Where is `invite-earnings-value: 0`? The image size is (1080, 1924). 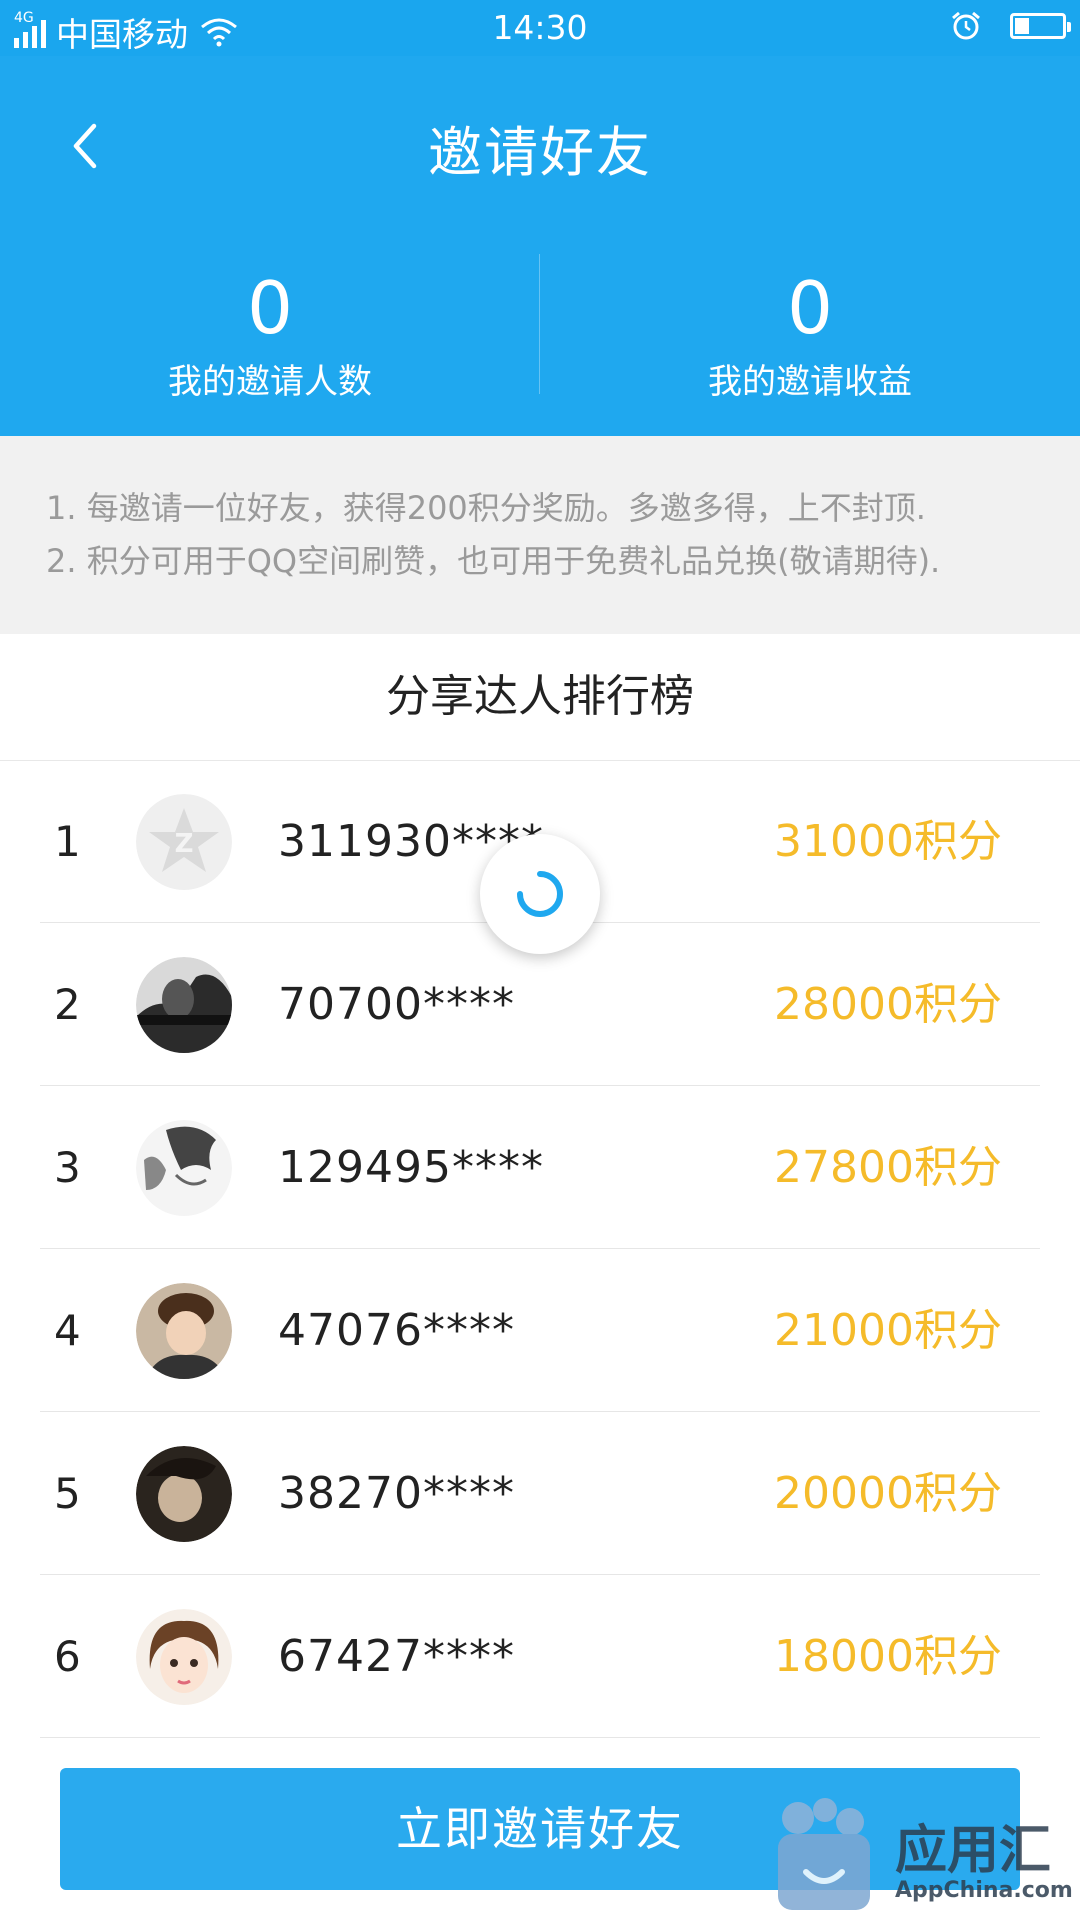
invite-earnings-value: 0 is located at coordinates (810, 308).